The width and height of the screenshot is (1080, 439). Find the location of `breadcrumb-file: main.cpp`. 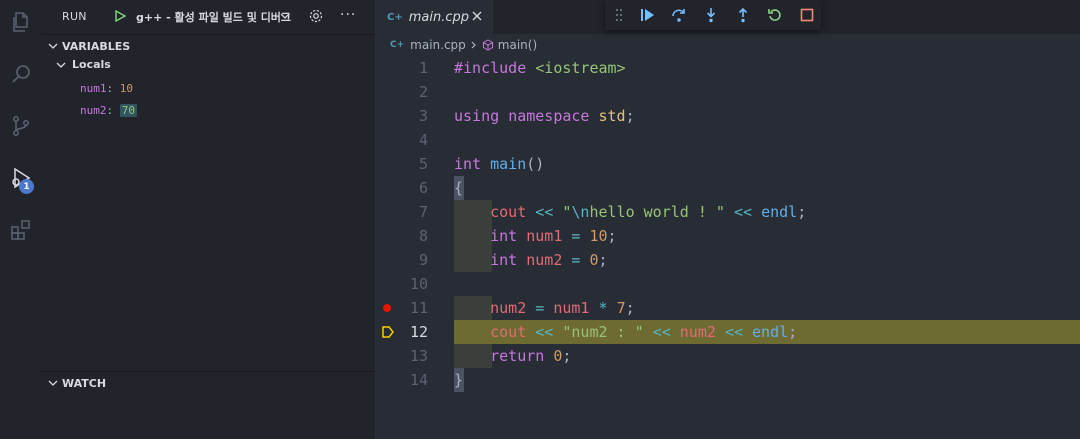

breadcrumb-file: main.cpp is located at coordinates (438, 45).